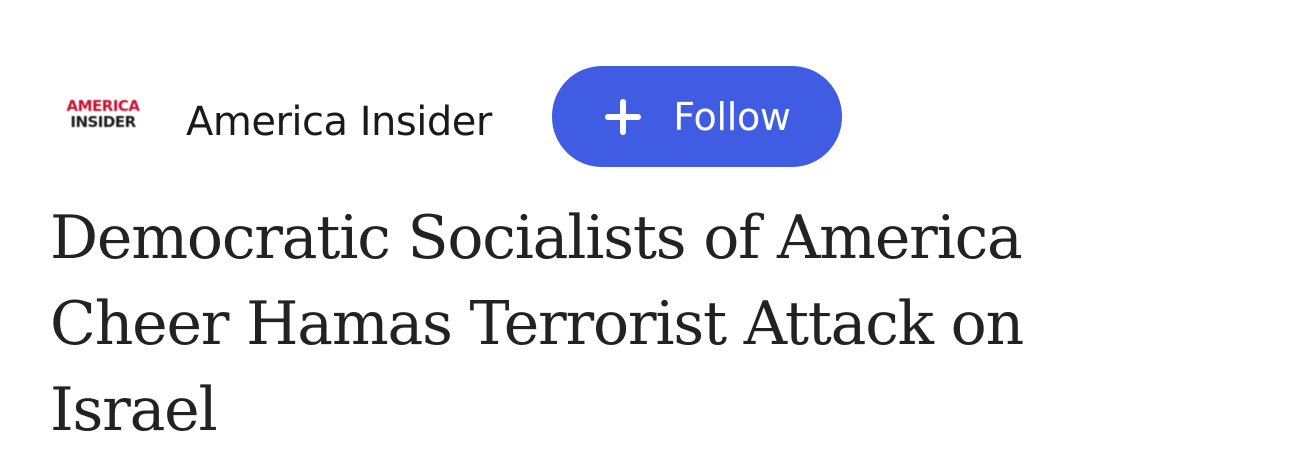 Image resolution: width=1290 pixels, height=470 pixels. I want to click on plus-icon, so click(623, 116).